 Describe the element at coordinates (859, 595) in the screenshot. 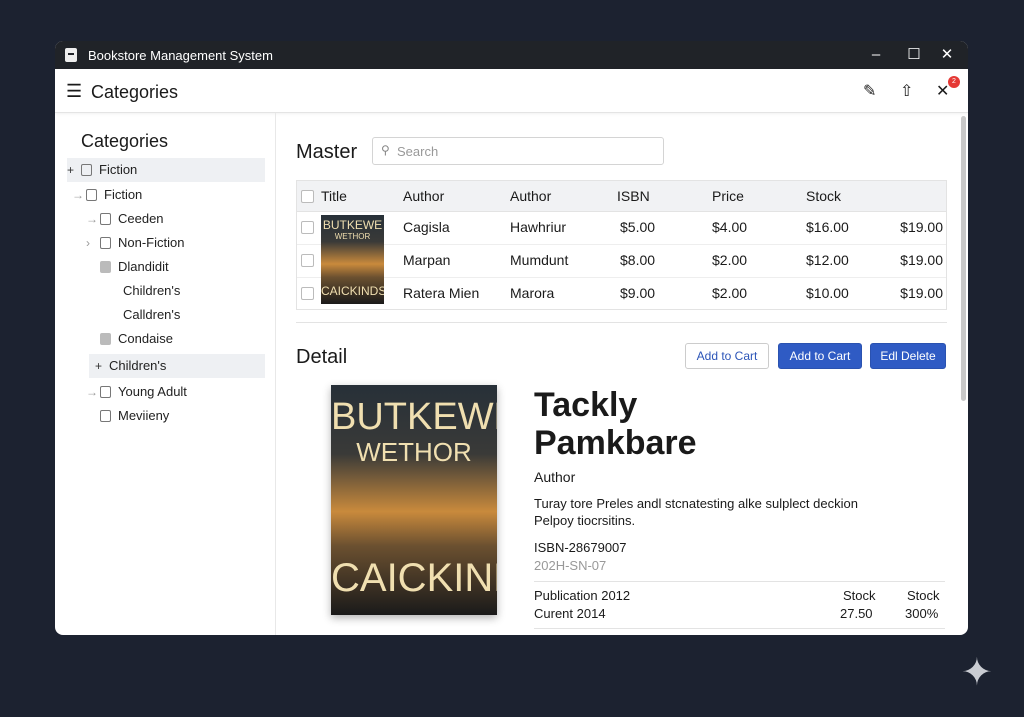

I see `stock-label: Stock` at that location.